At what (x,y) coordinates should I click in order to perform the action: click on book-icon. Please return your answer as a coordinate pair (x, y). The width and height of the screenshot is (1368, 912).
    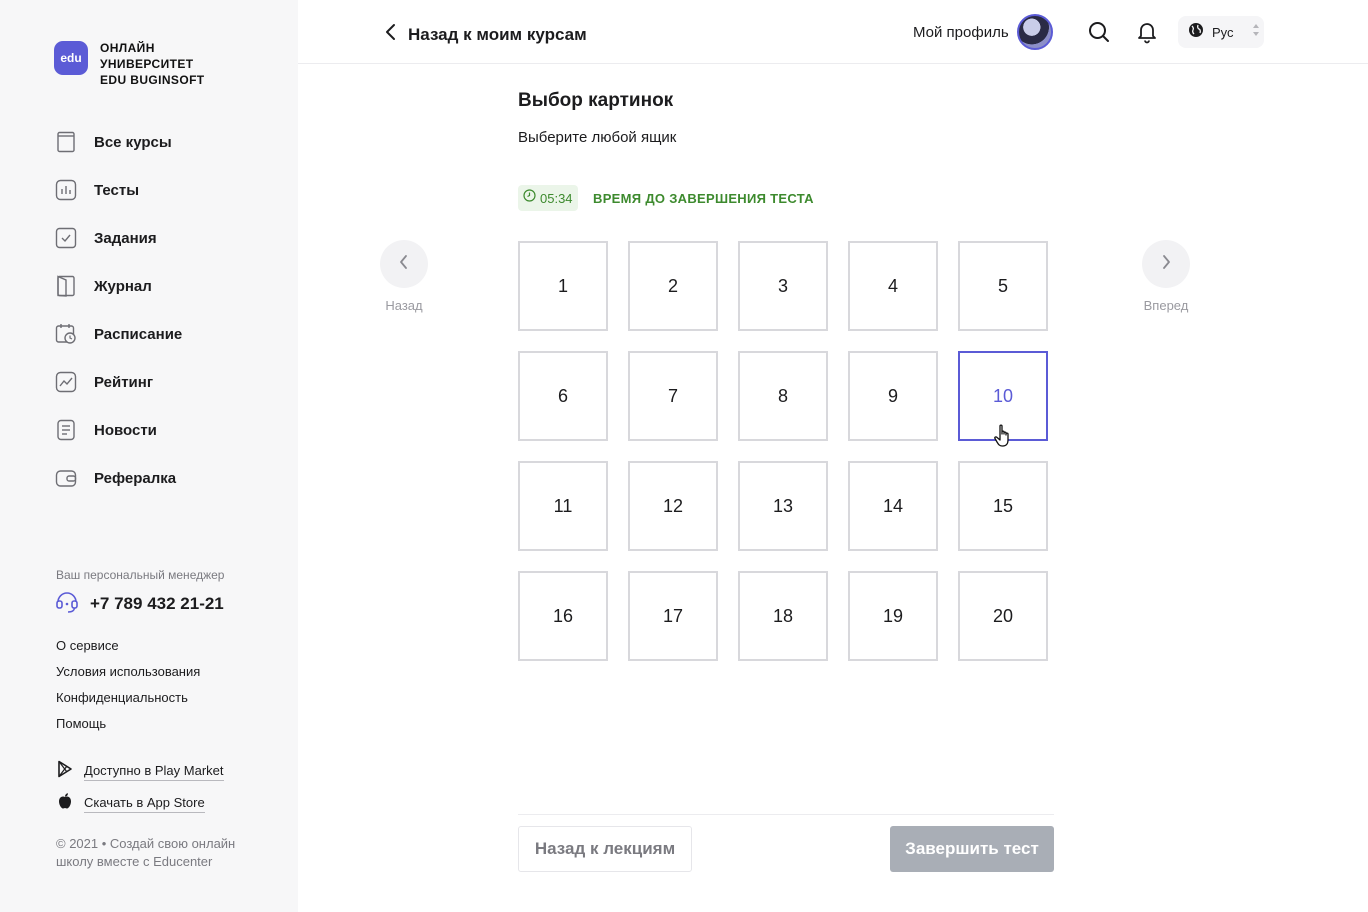
    Looking at the image, I should click on (66, 142).